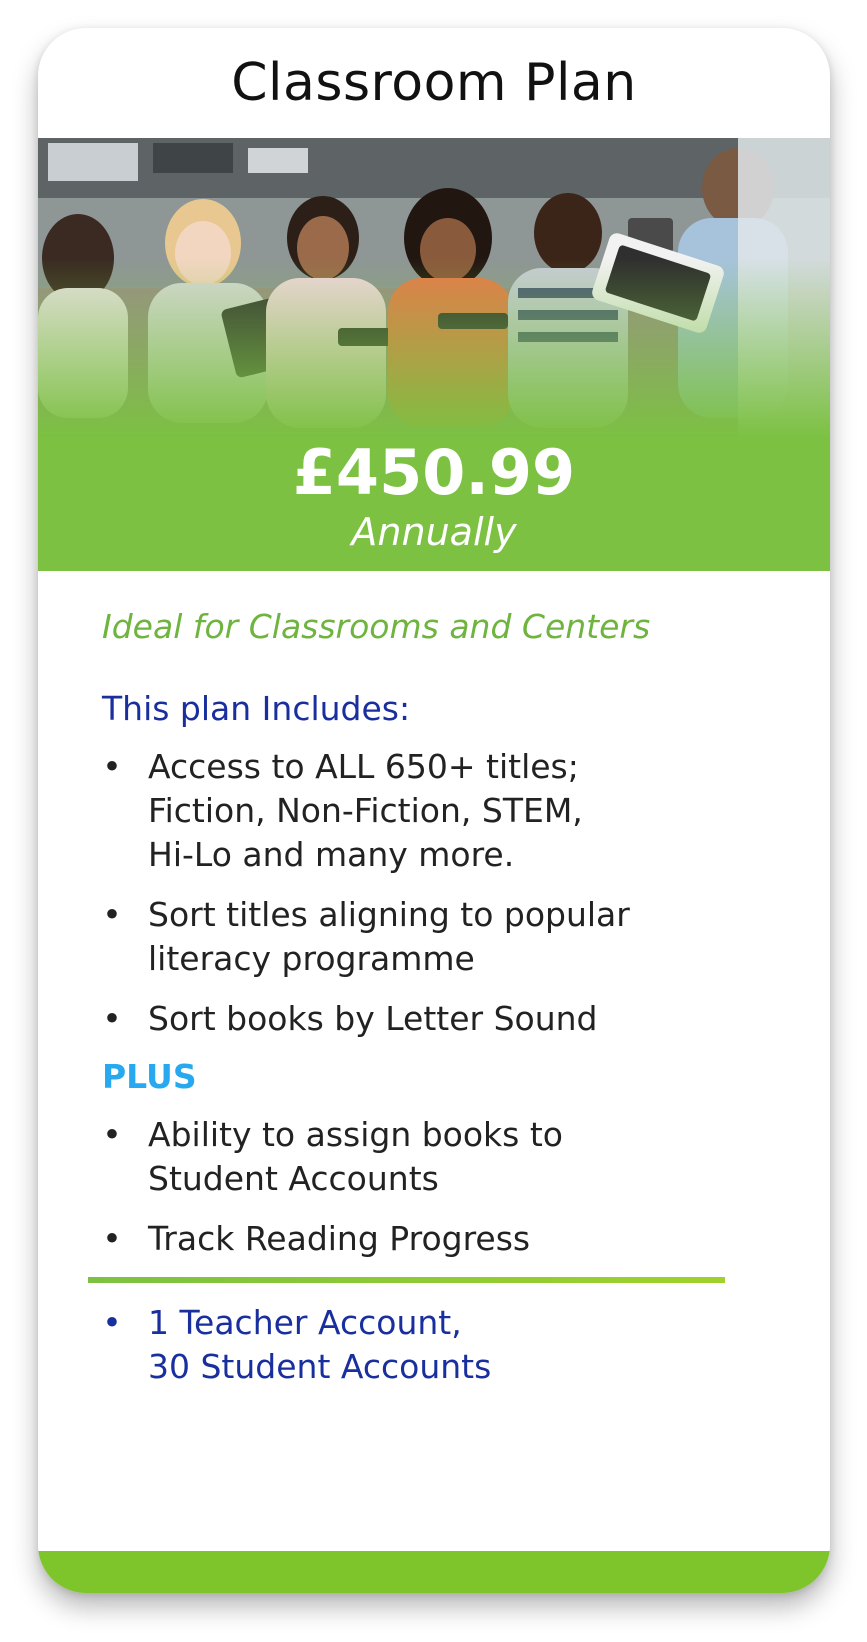 The height and width of the screenshot is (1642, 867). I want to click on plan-price: £450.99, so click(434, 472).